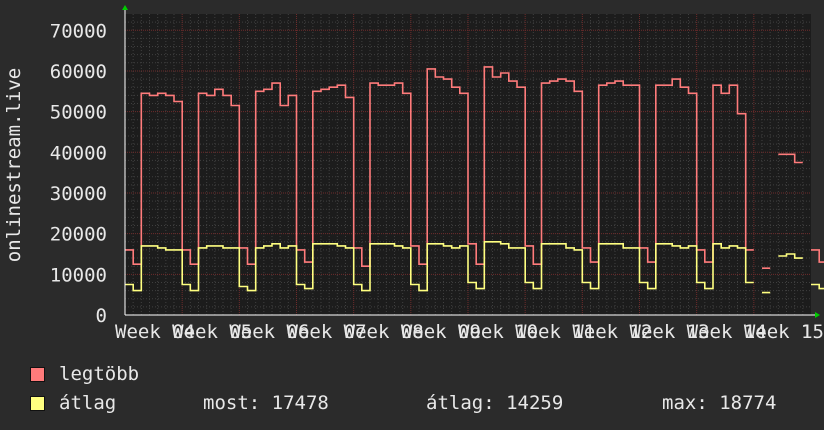 The width and height of the screenshot is (824, 430). I want to click on stat-max: max: 18774, so click(719, 403).